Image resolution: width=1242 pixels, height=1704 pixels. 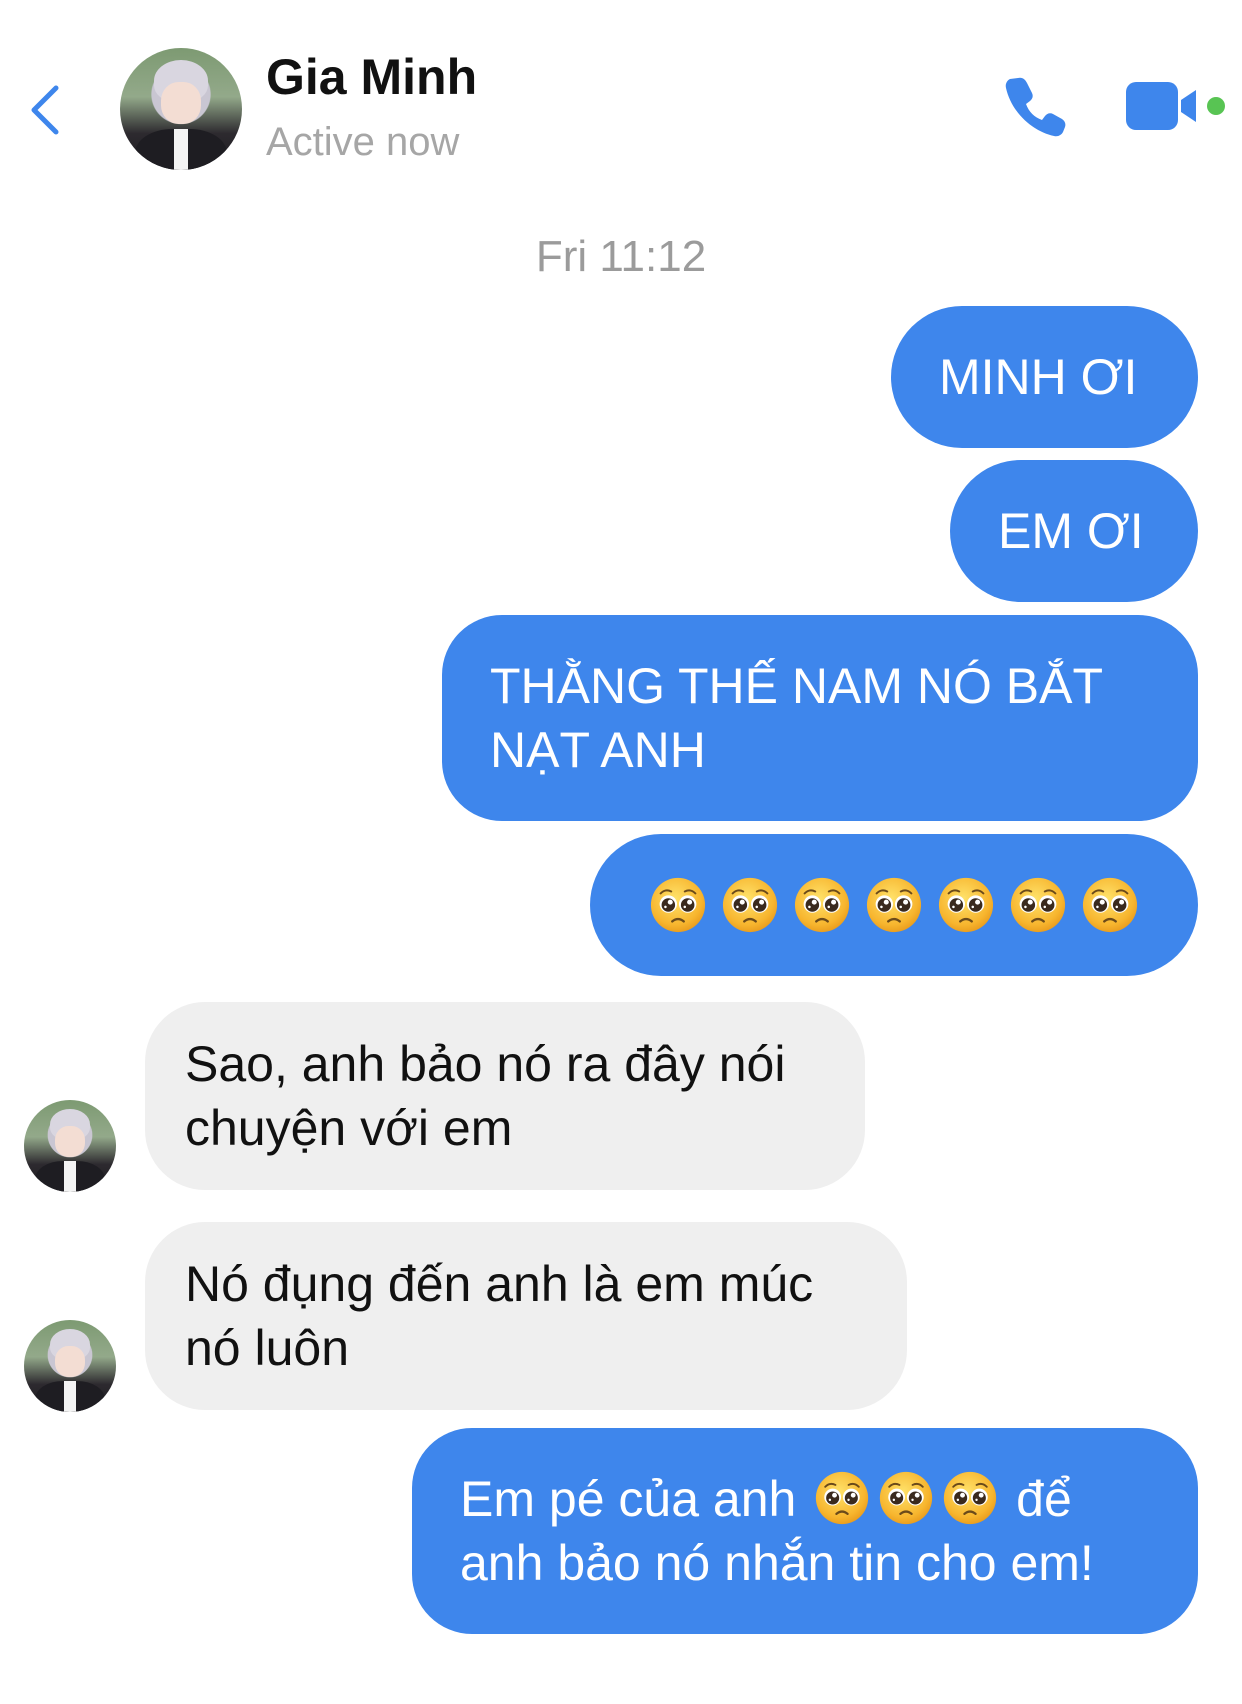 What do you see at coordinates (1071, 531) in the screenshot?
I see `message-text: EM ƠI` at bounding box center [1071, 531].